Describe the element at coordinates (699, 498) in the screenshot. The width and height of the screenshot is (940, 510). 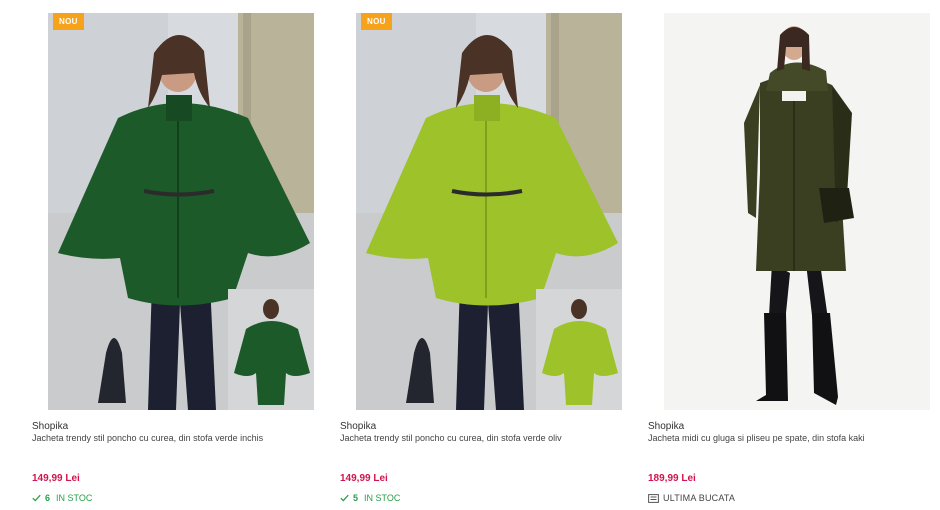
I see `stock-label: ULTIMA BUCATA` at that location.